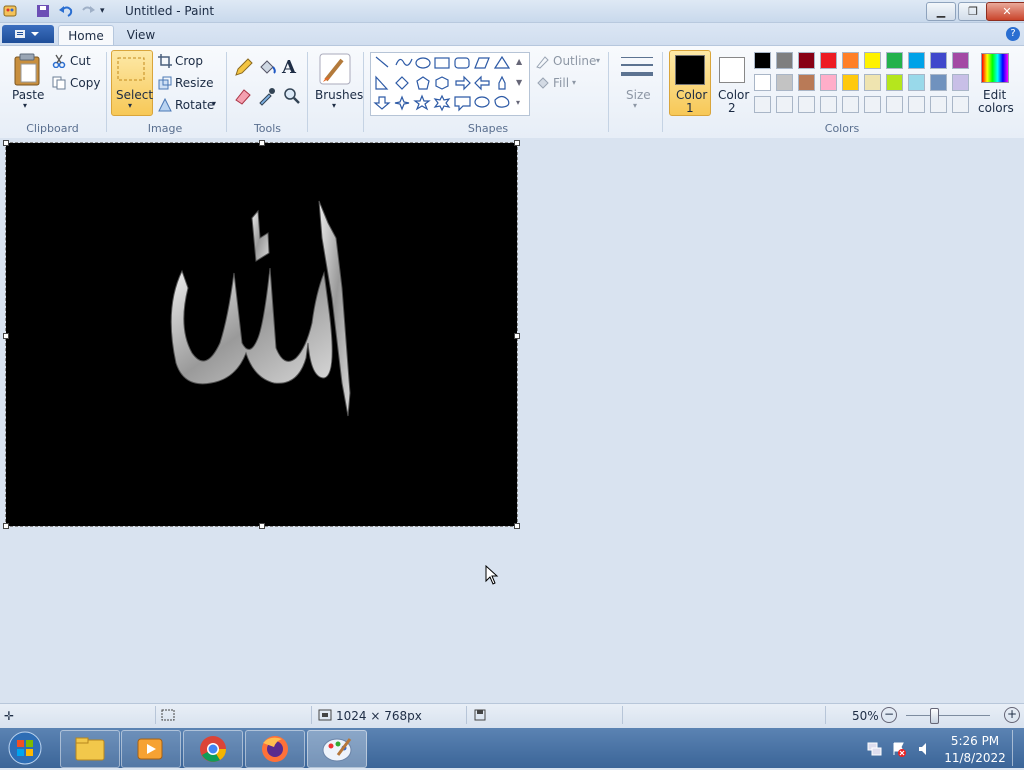 This screenshot has width=1024, height=770. Describe the element at coordinates (874, 750) in the screenshot. I see `network-icon` at that location.